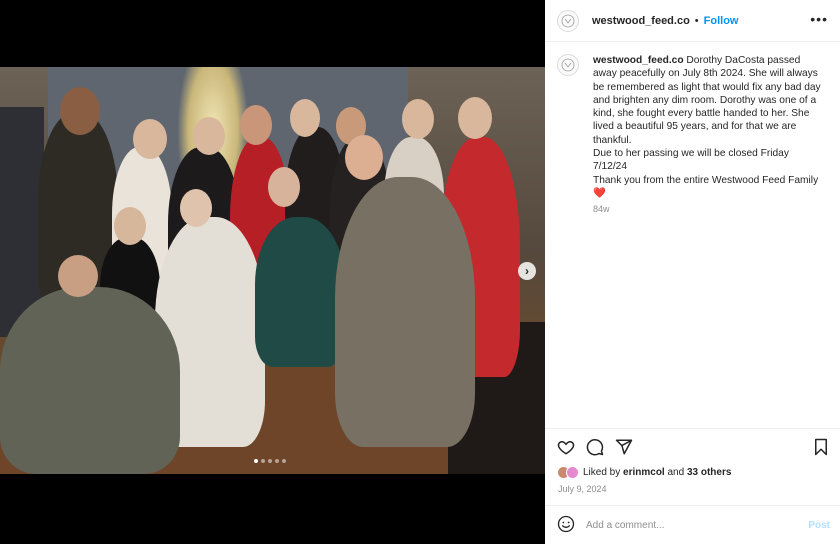  I want to click on comment-box: Post, so click(692, 524).